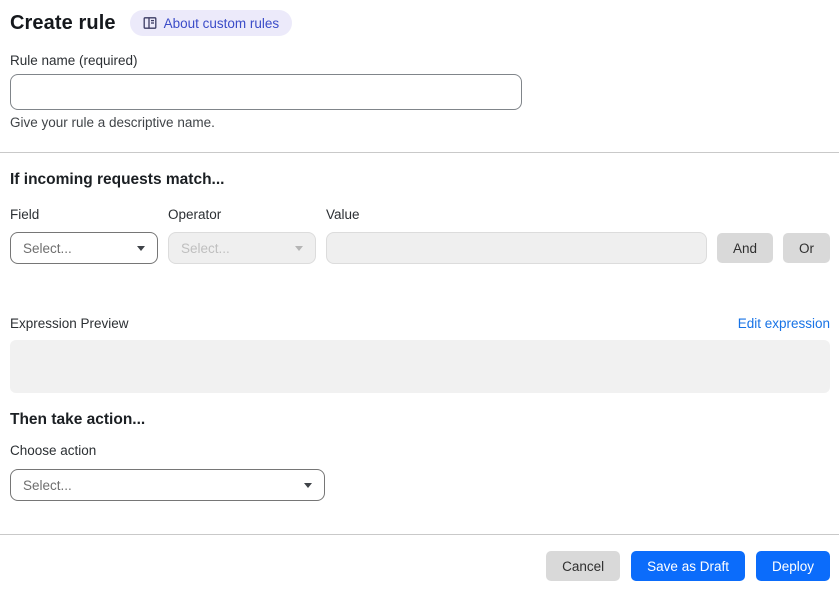 This screenshot has width=839, height=597. What do you see at coordinates (266, 92) in the screenshot?
I see `rule-name-input` at bounding box center [266, 92].